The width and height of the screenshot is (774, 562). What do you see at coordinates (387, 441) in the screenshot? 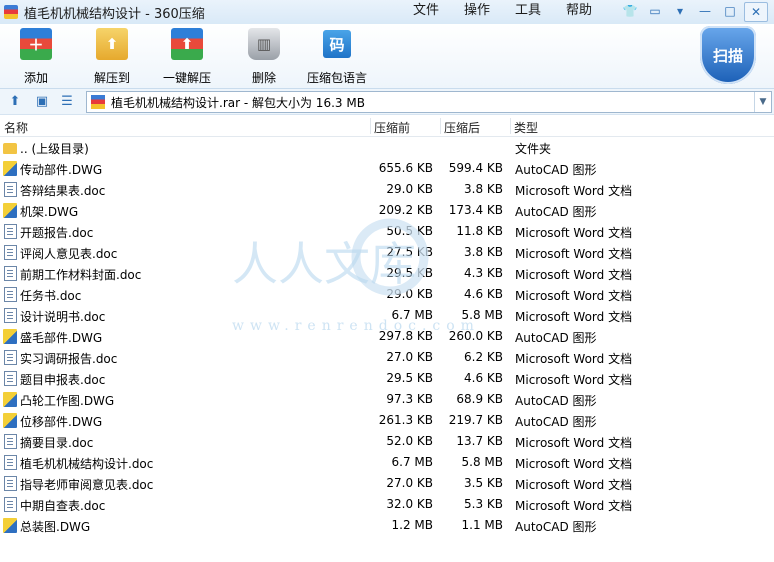
I see `file-row: 摘要目录.doc 52.0 KB 13.7 KB Microsoft Word 文档` at bounding box center [387, 441].